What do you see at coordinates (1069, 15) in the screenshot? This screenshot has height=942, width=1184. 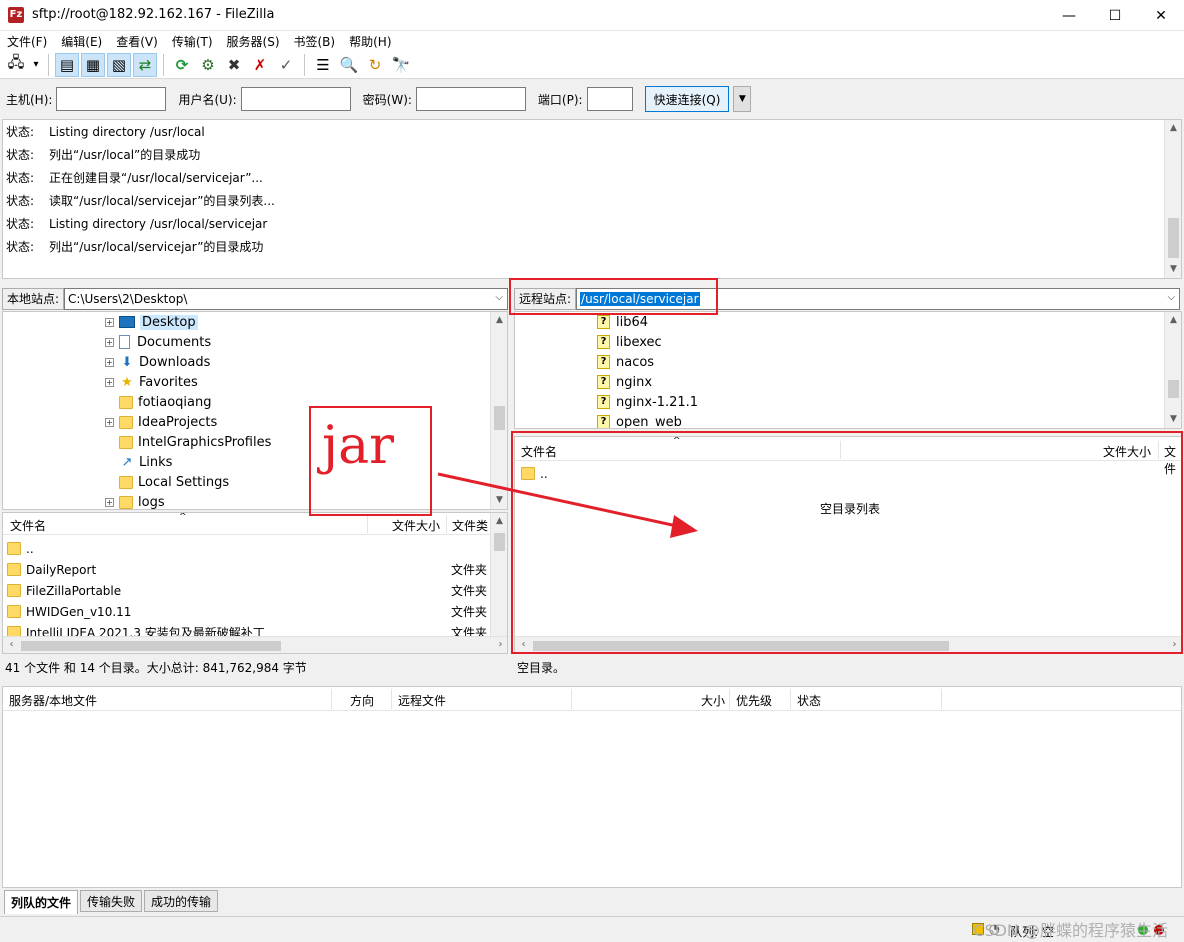 I see `minimize-button: —` at bounding box center [1069, 15].